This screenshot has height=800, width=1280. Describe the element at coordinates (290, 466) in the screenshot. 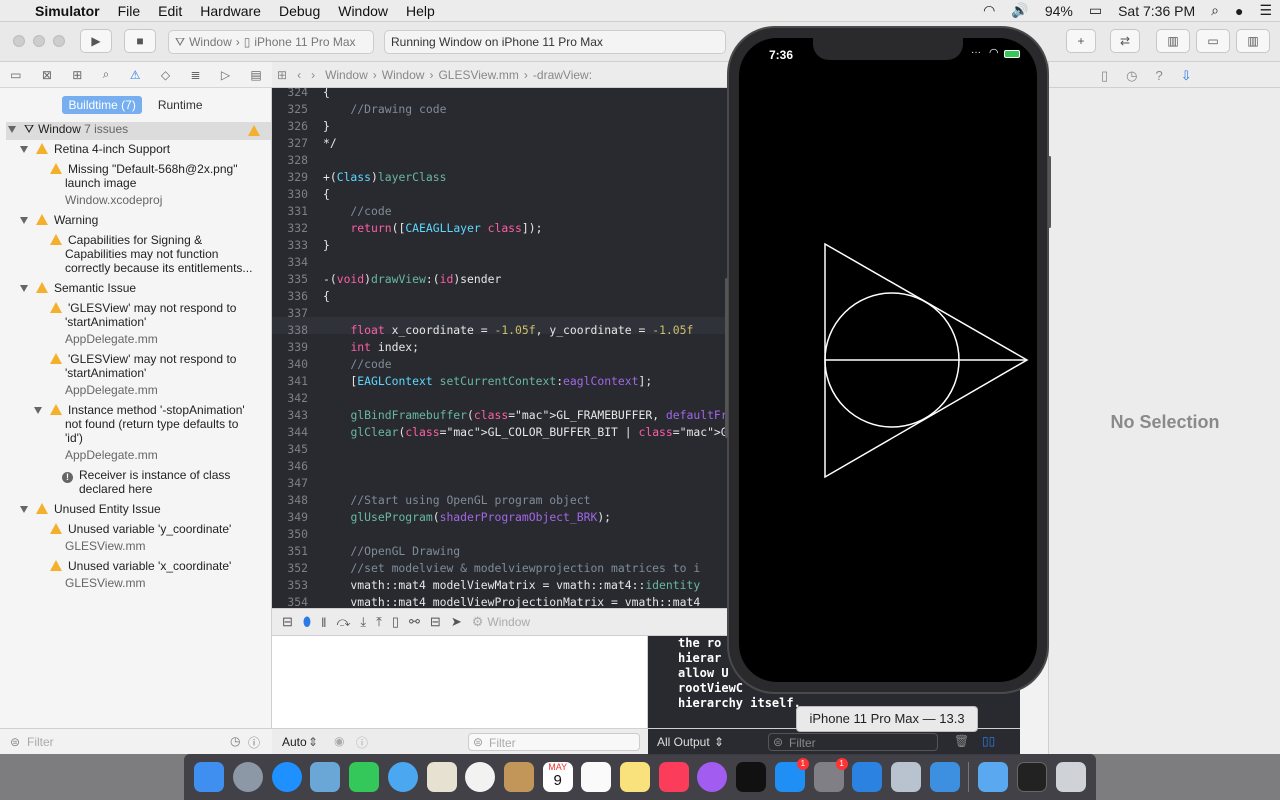

I see `line-number: 346` at that location.